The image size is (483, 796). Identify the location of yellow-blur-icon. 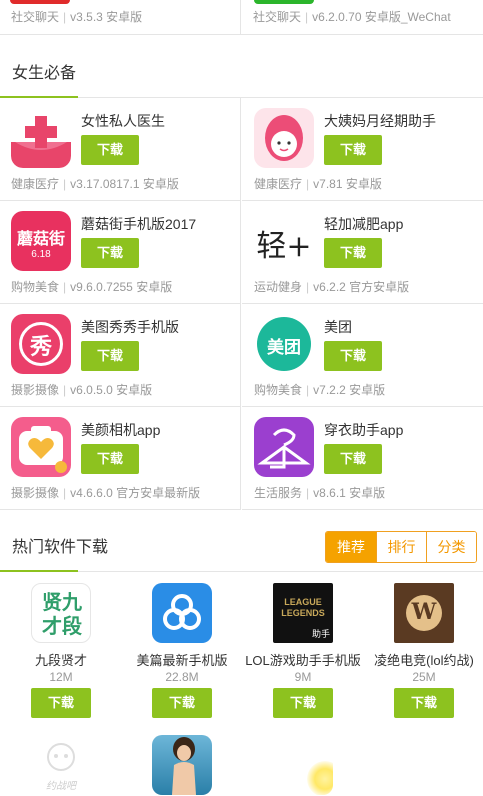
(303, 765).